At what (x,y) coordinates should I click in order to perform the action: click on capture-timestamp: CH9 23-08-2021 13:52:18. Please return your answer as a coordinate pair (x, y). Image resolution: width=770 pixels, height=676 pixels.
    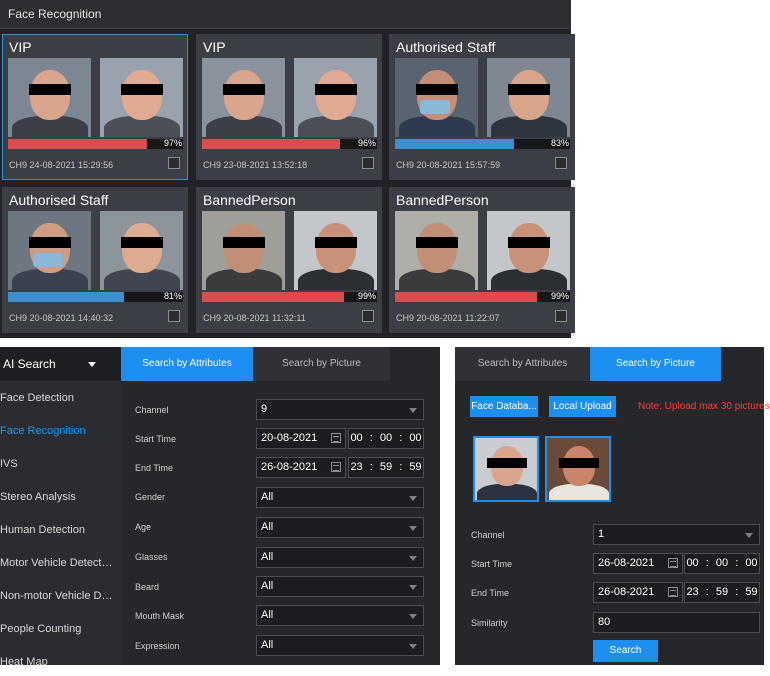
    Looking at the image, I should click on (255, 165).